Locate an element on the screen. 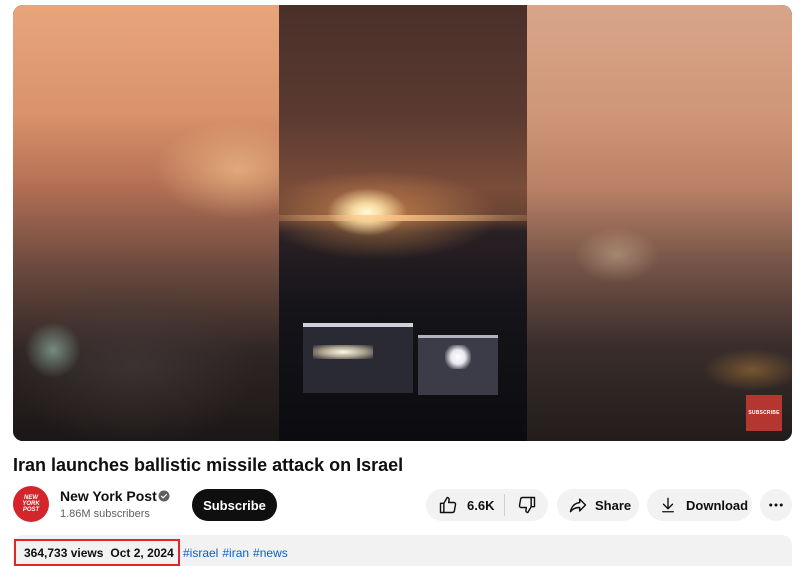  view-count: 364,733 views is located at coordinates (64, 553).